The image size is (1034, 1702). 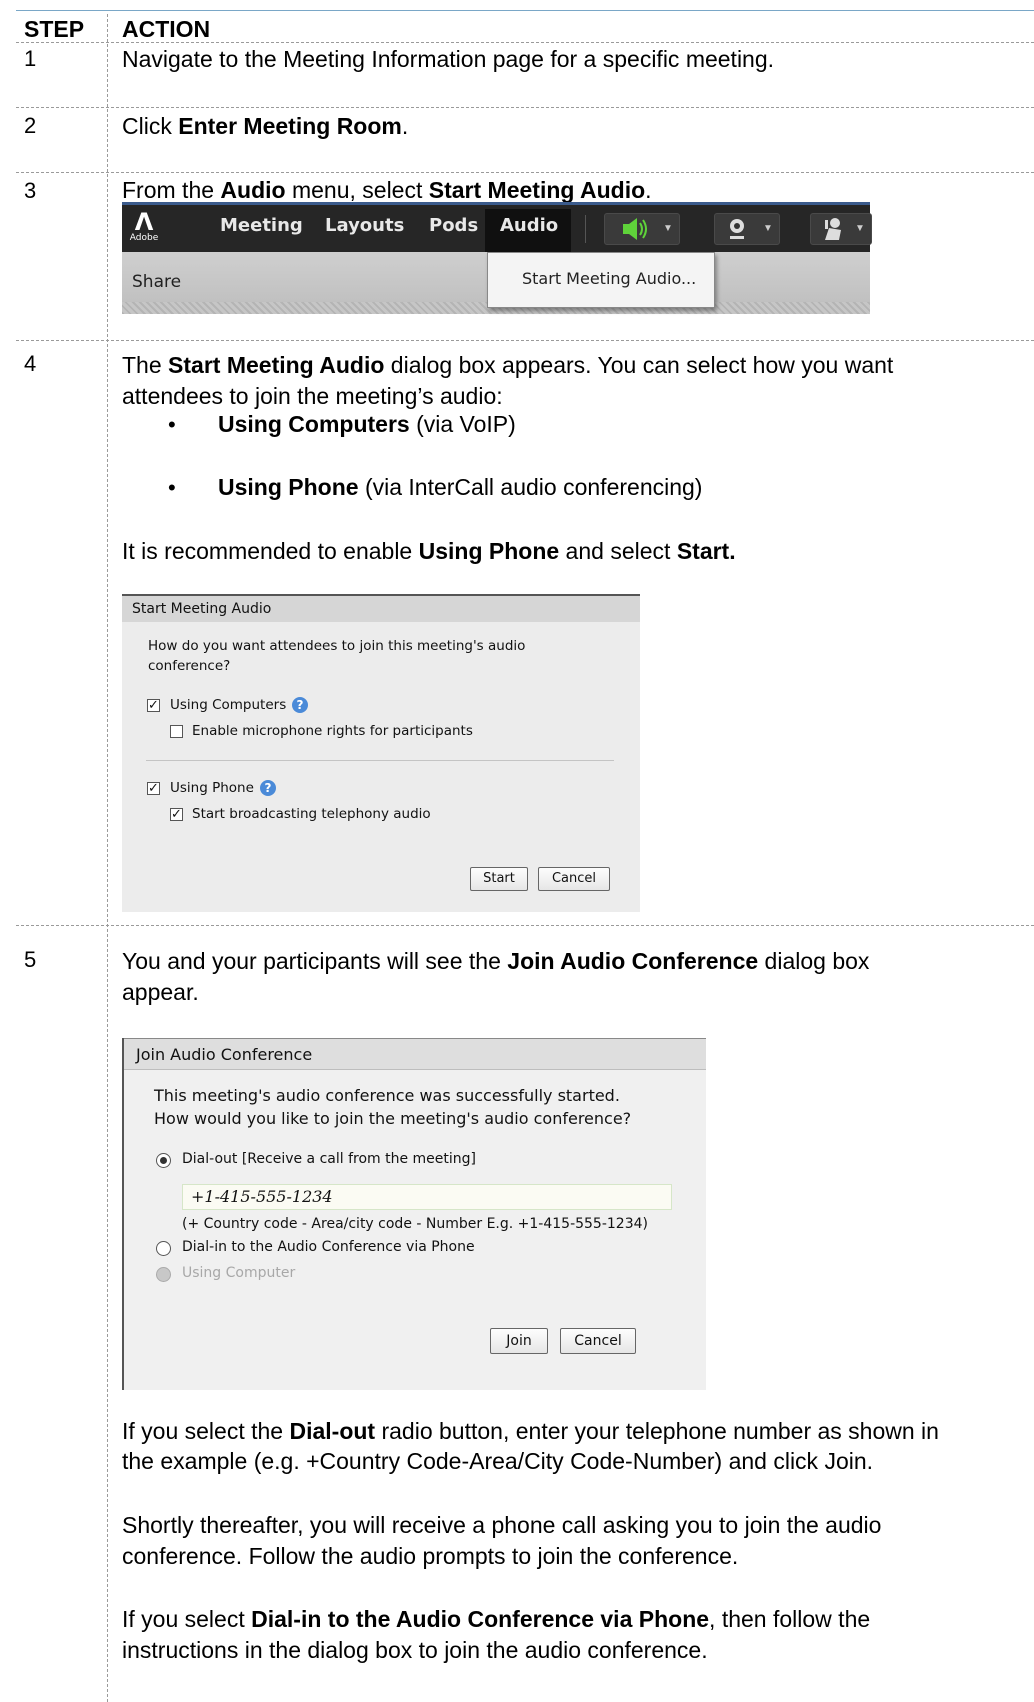 I want to click on speaker-button: ▼, so click(x=642, y=229).